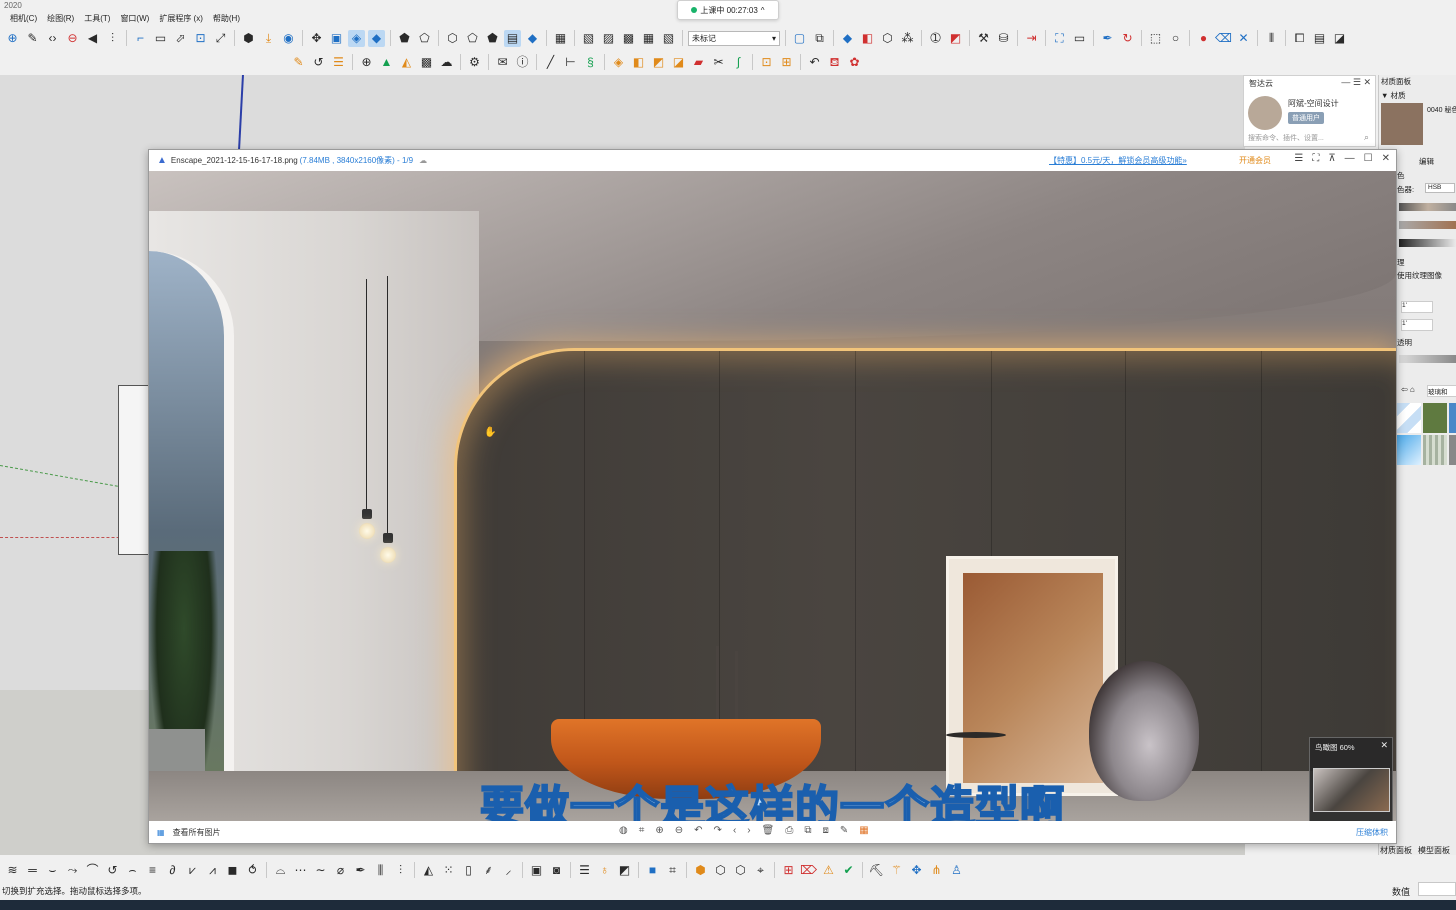 This screenshot has height=910, width=1456. I want to click on grid-icon: ▤, so click(1319, 38).